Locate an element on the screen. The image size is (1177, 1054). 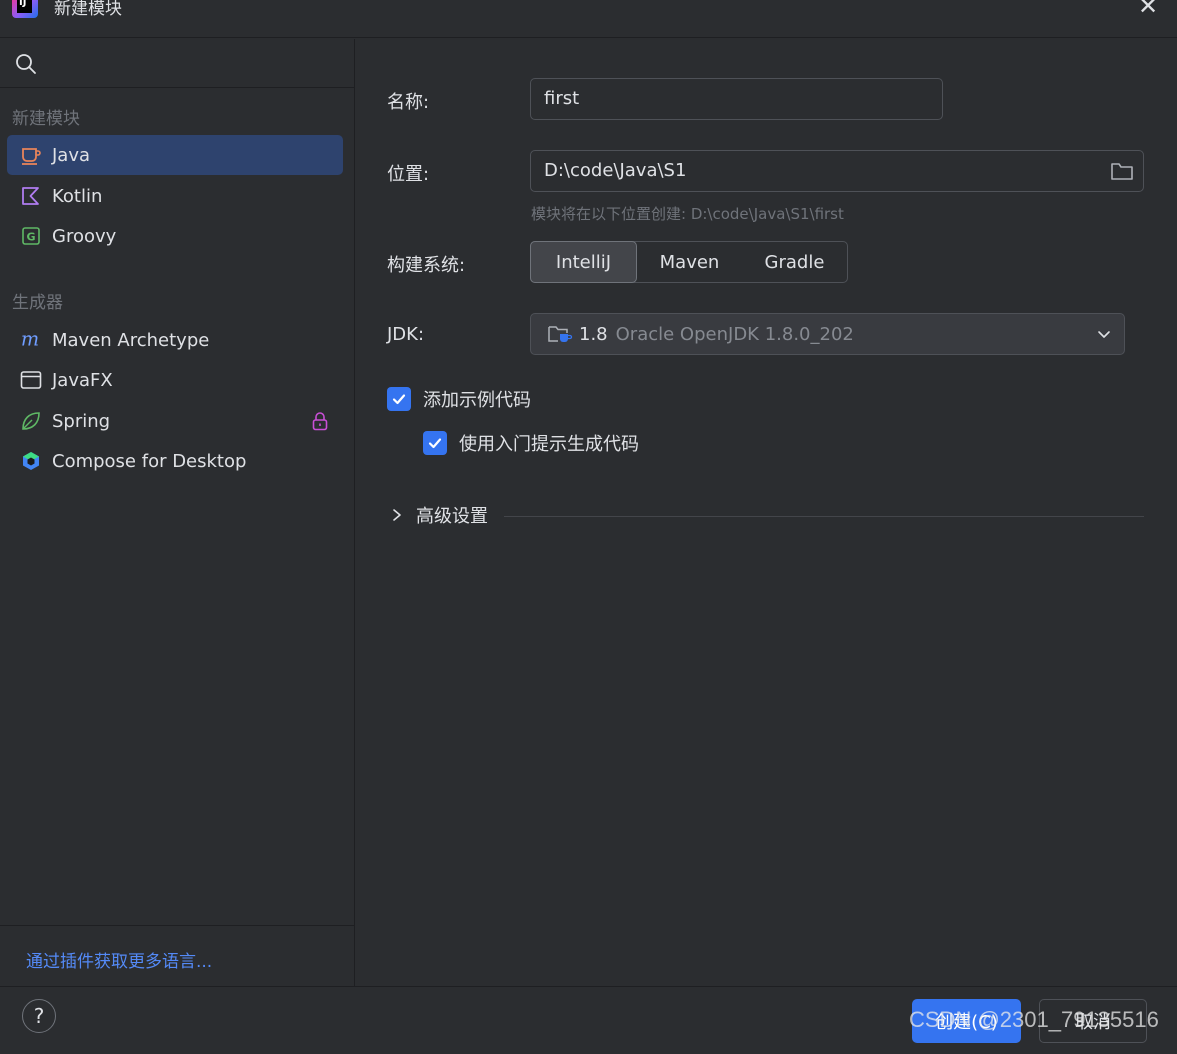
add-sample-code-checkbox: 添加示例代码 is located at coordinates (459, 399).